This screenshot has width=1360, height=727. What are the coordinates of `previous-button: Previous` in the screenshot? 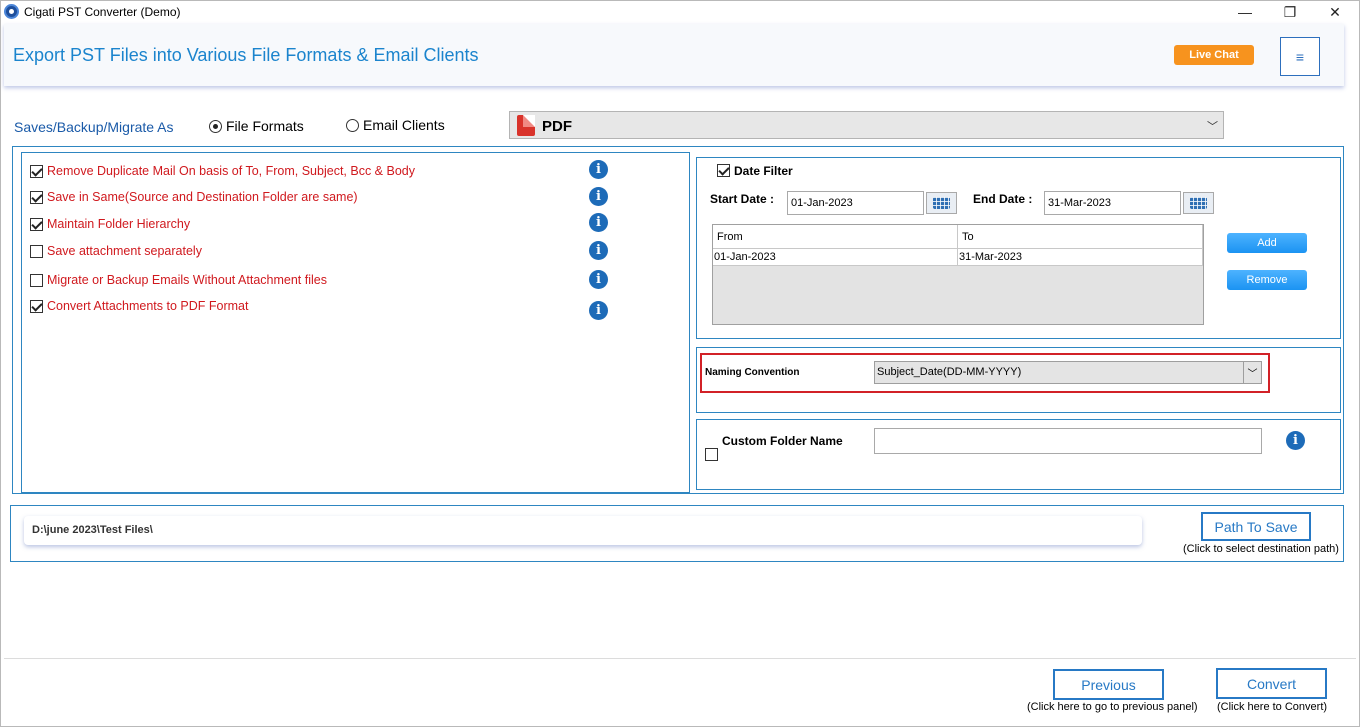 It's located at (1108, 684).